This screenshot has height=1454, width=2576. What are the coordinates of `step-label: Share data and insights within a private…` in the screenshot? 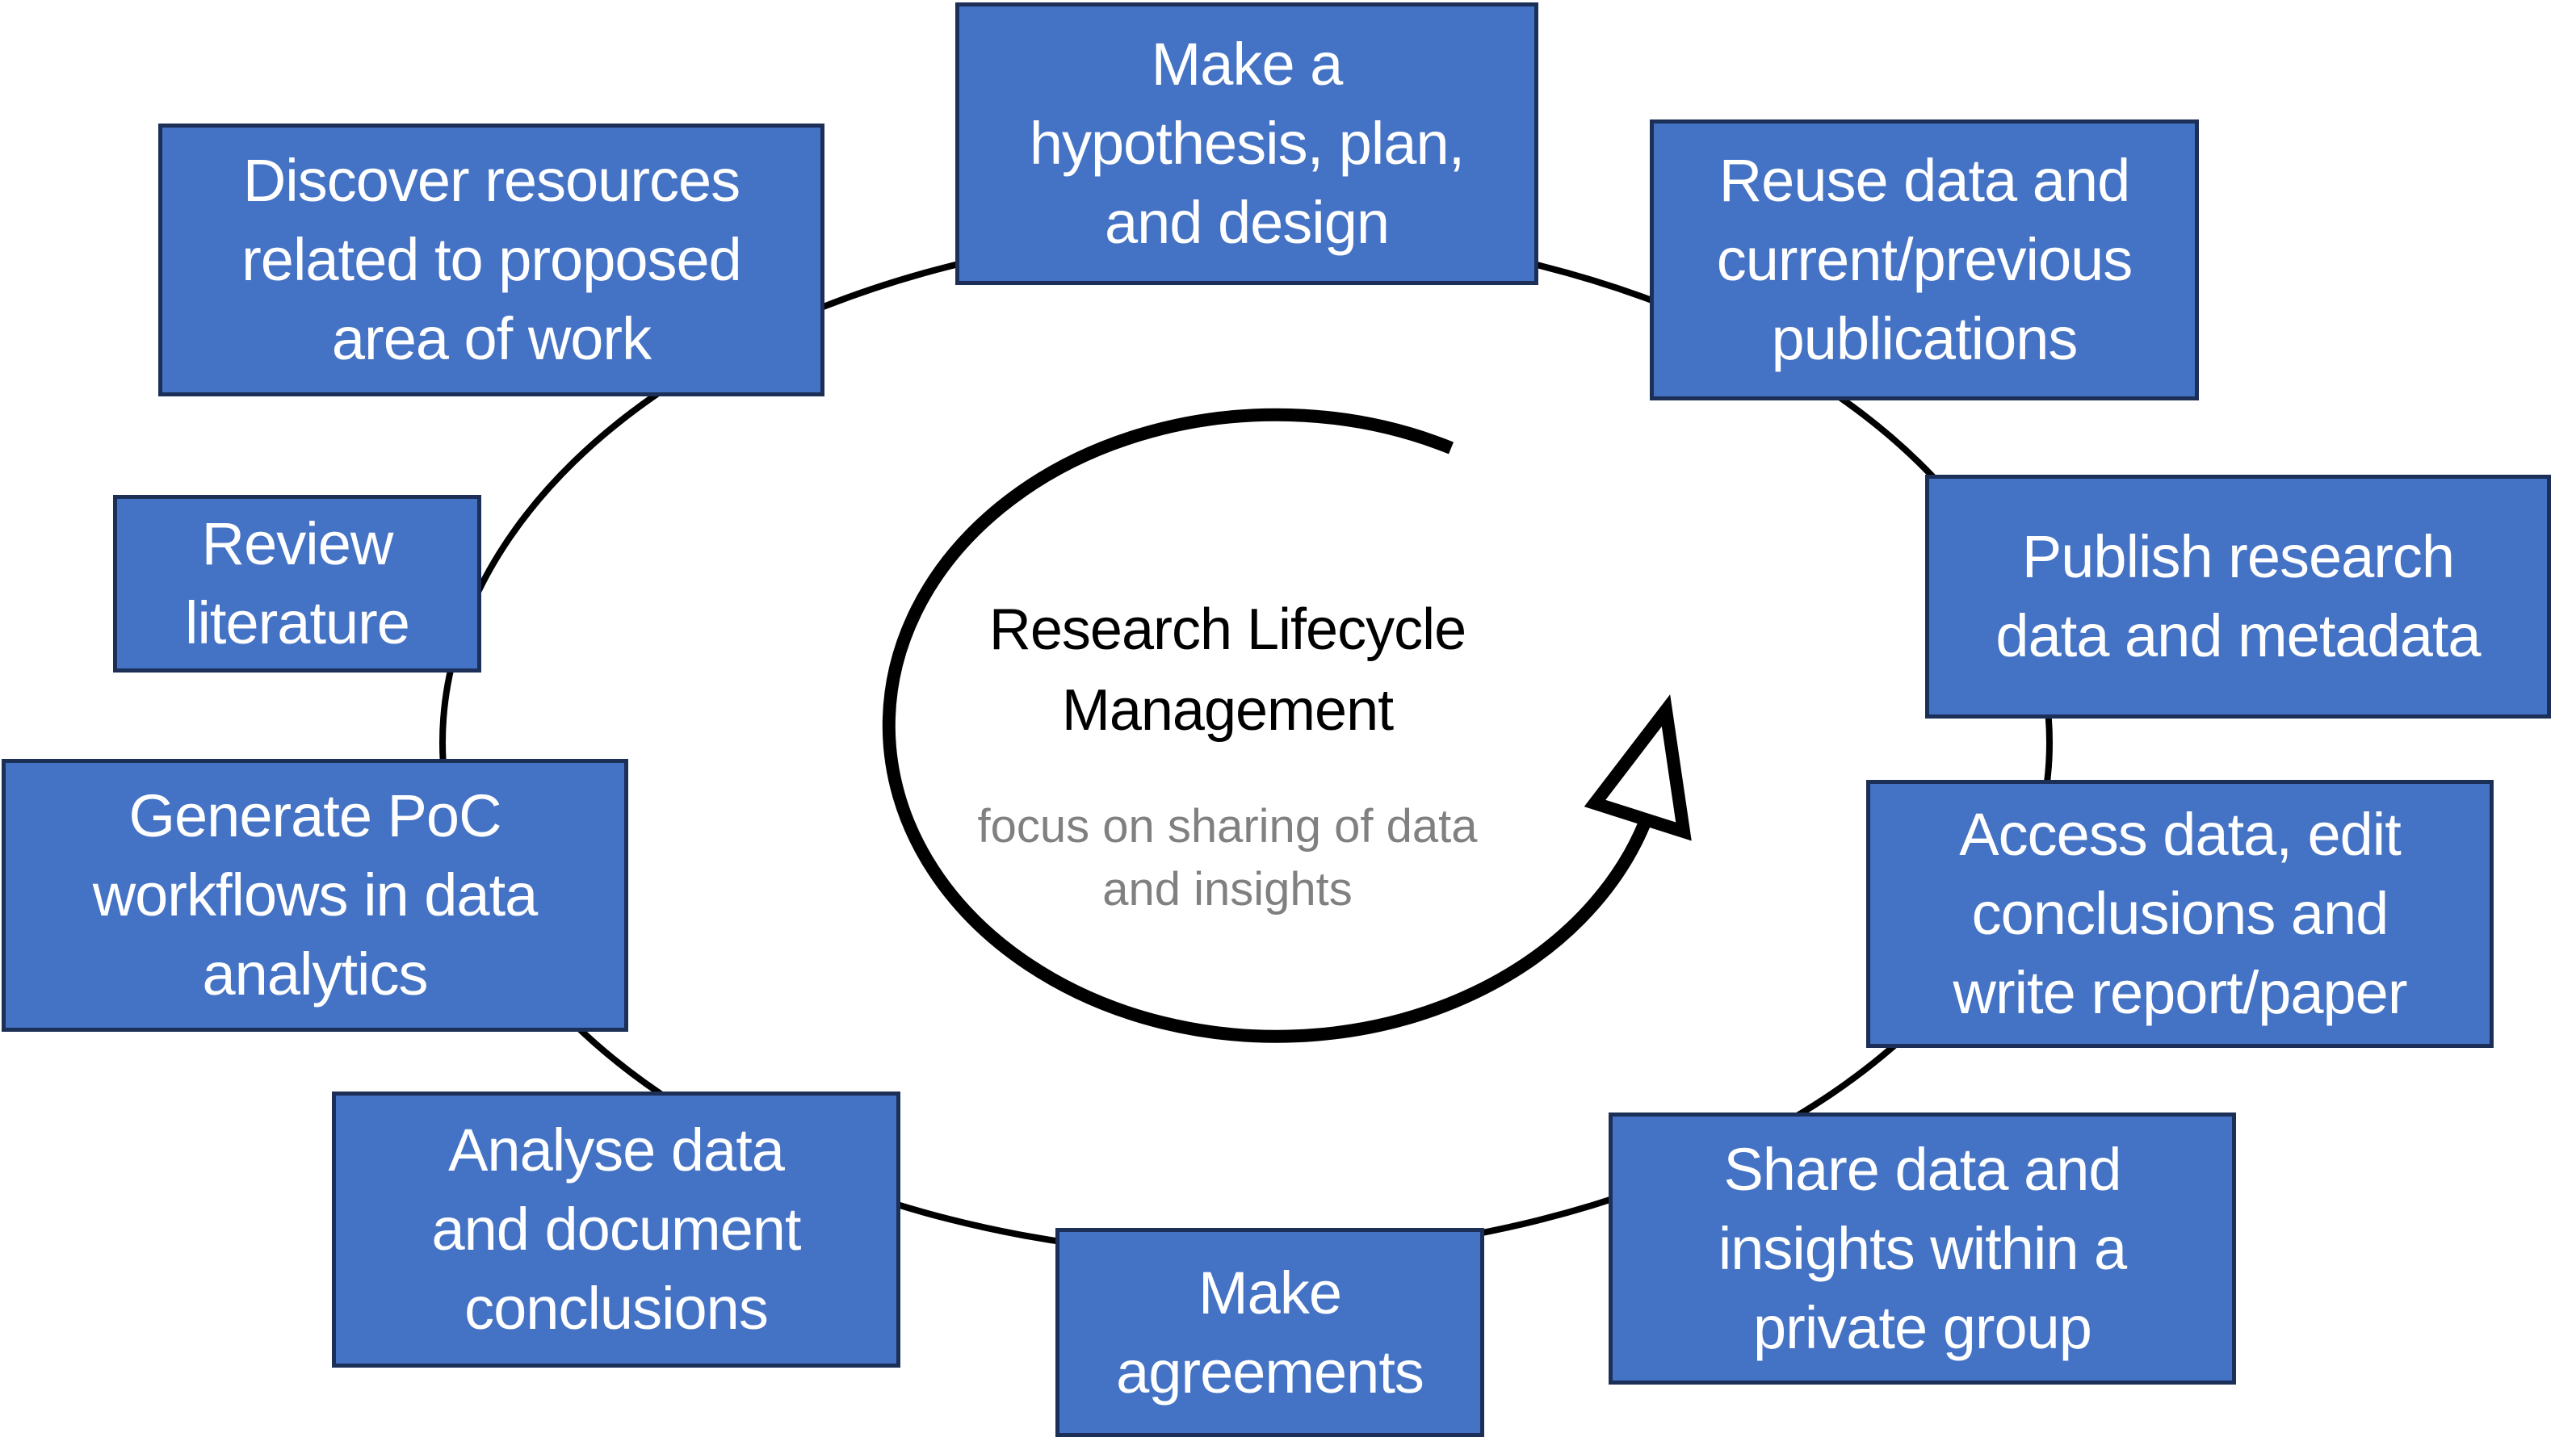 It's located at (1922, 1248).